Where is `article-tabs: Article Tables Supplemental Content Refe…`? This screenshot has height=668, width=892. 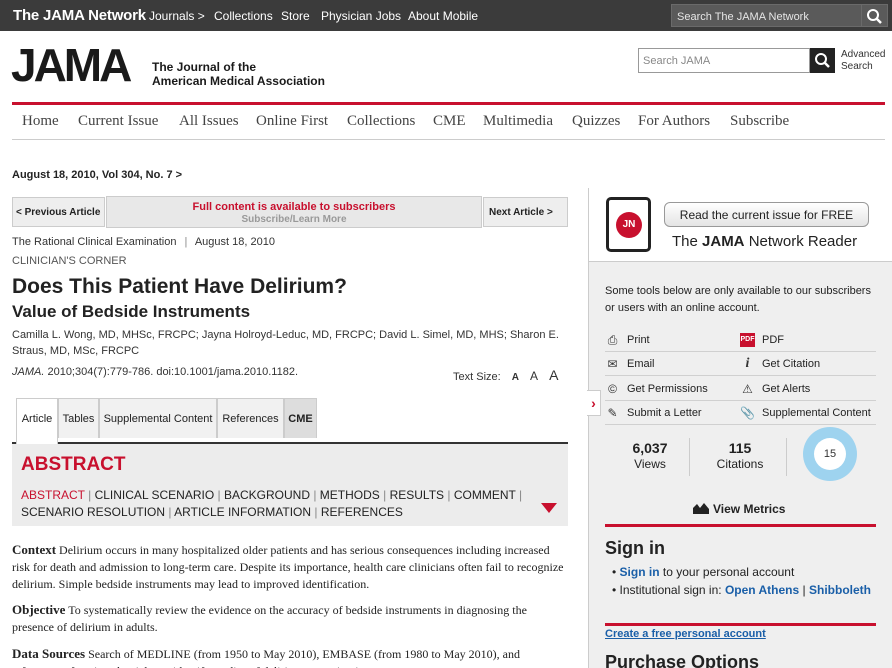 article-tabs: Article Tables Supplemental Content Refe… is located at coordinates (290, 421).